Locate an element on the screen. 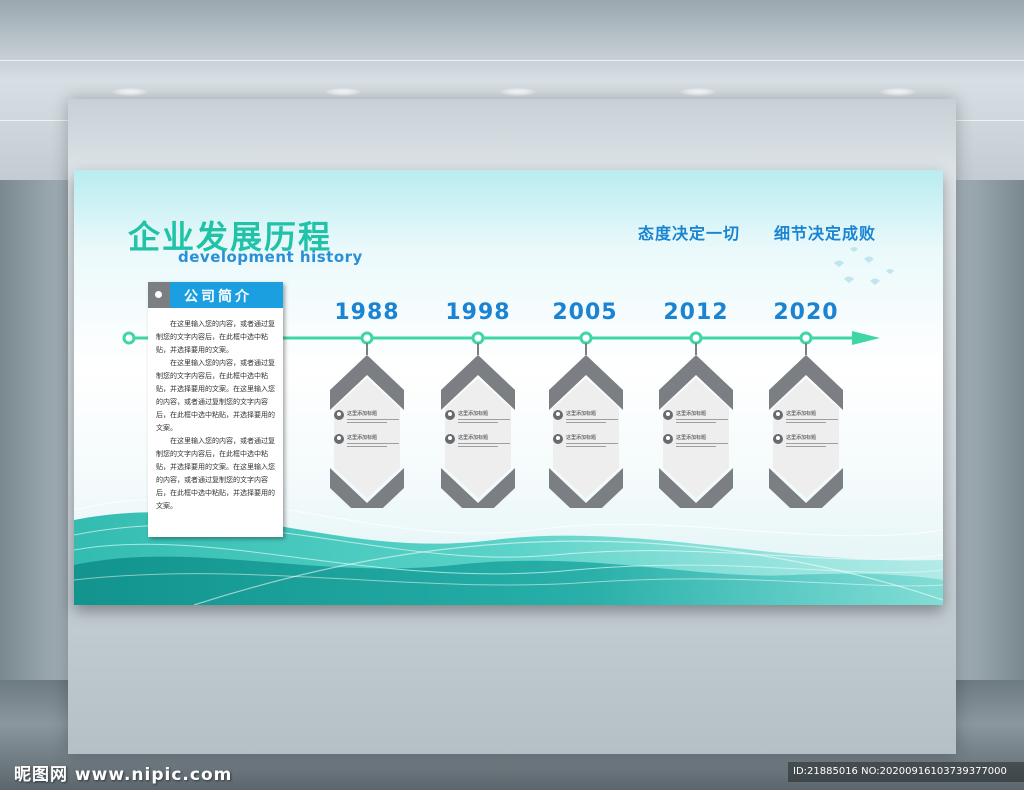 Image resolution: width=1024 pixels, height=790 pixels. milestone-year: 2005 is located at coordinates (585, 312).